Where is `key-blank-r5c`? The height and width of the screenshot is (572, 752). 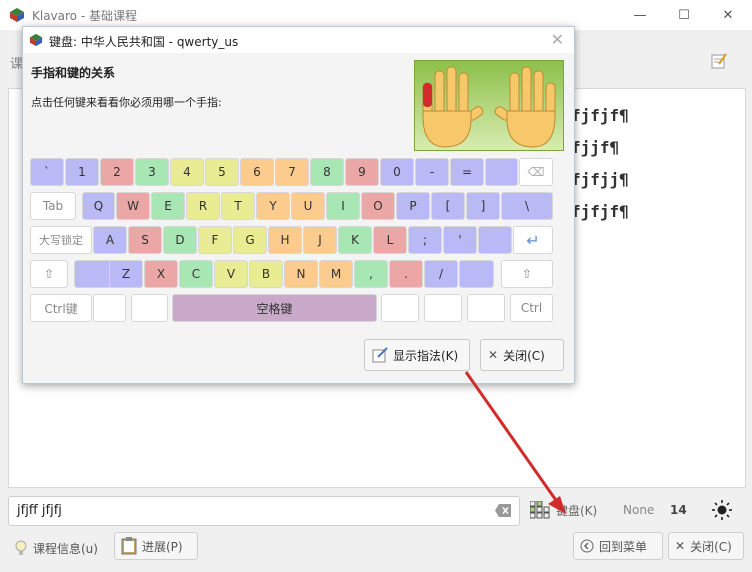 key-blank-r5c is located at coordinates (400, 308).